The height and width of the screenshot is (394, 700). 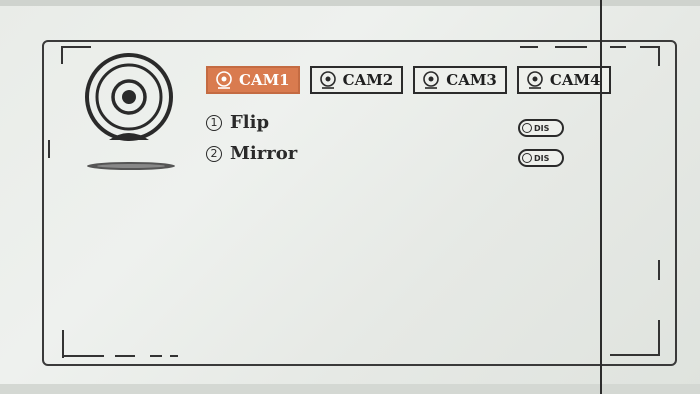 I want to click on flip-toggle: DIS, so click(x=541, y=128).